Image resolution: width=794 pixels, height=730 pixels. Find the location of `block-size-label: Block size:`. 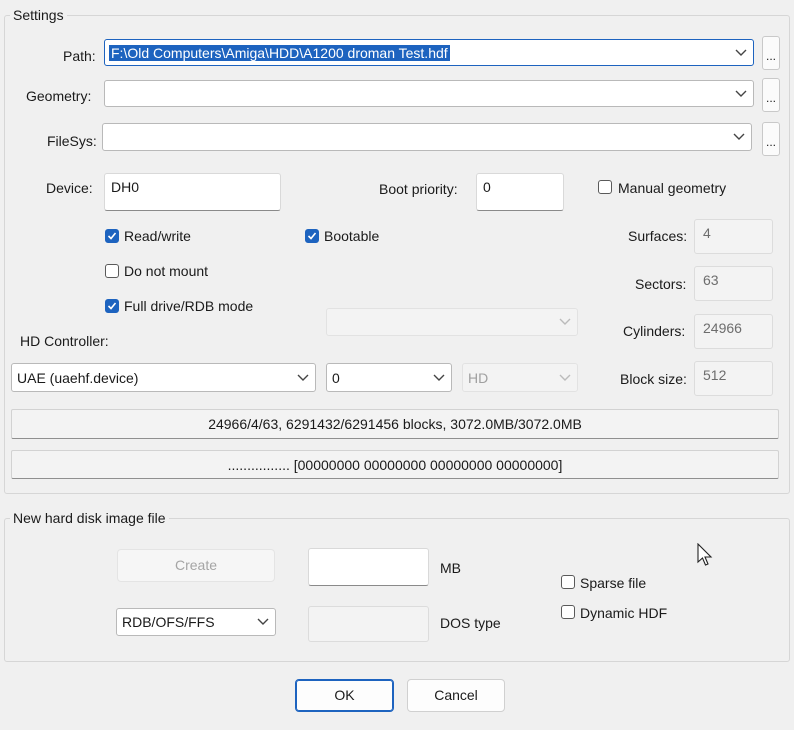

block-size-label: Block size: is located at coordinates (653, 379).